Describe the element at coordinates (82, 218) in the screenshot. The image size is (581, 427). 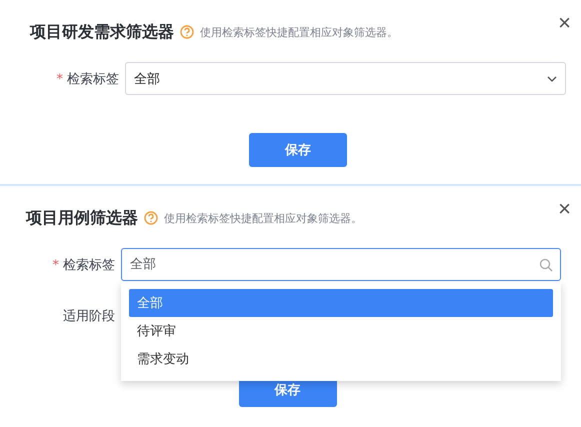
I see `dialog-title: 项目用例筛选器` at that location.